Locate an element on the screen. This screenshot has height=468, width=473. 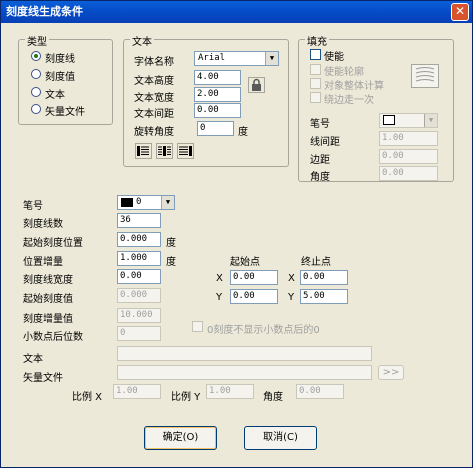
end-x-input: 0.00 is located at coordinates (324, 277).